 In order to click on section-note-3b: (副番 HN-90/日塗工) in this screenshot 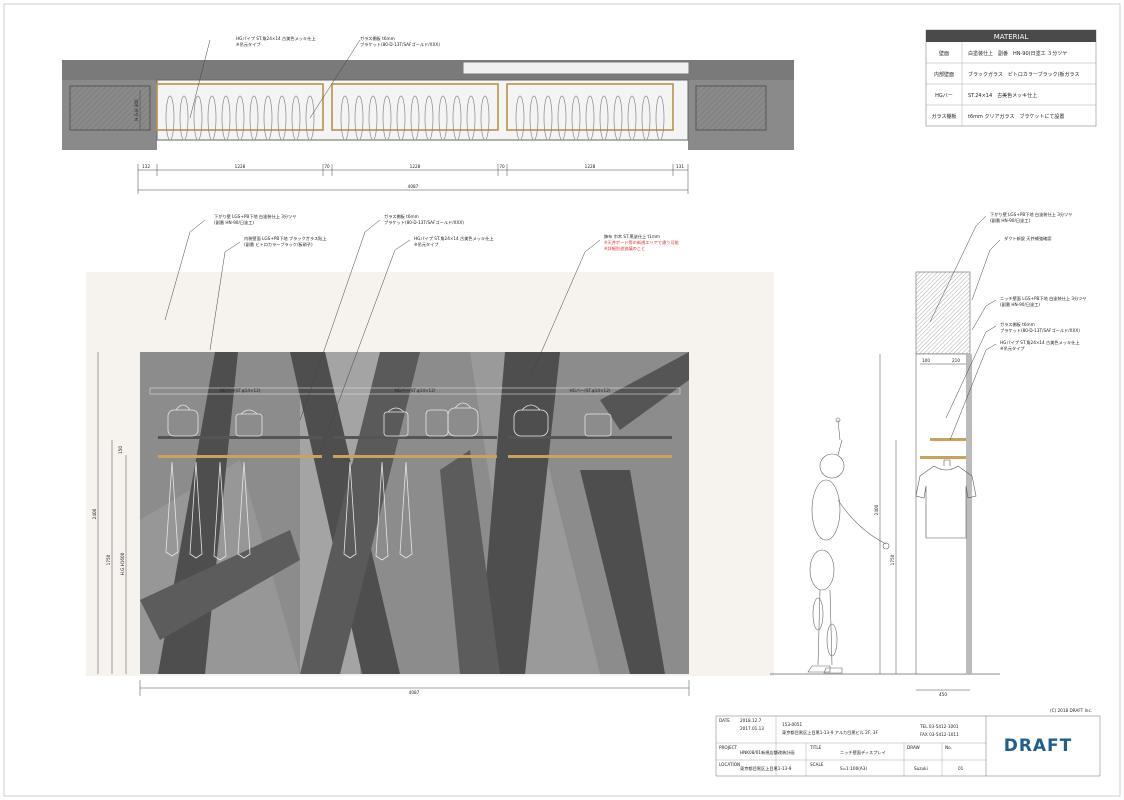, I will do `click(1020, 304)`.